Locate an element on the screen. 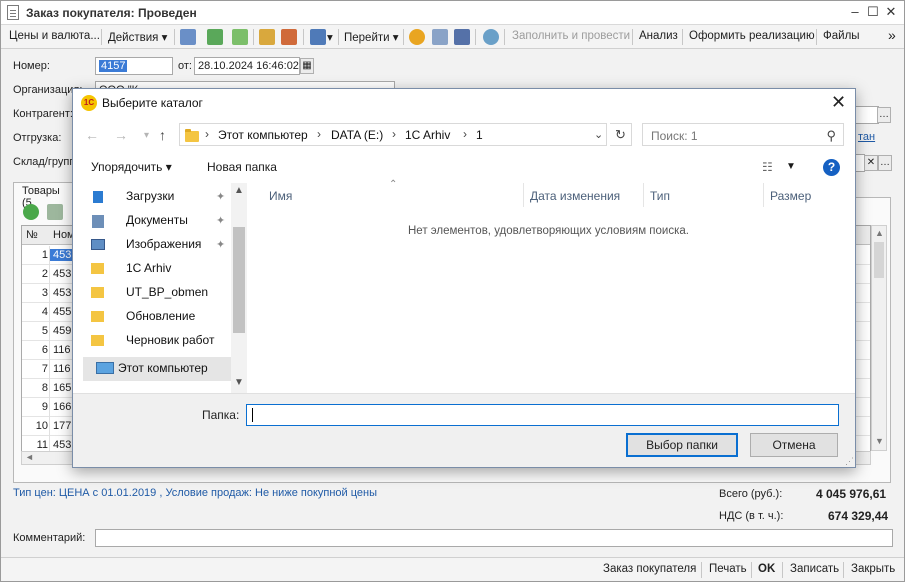  view-dropdown-icon: ▼ is located at coordinates (791, 166).